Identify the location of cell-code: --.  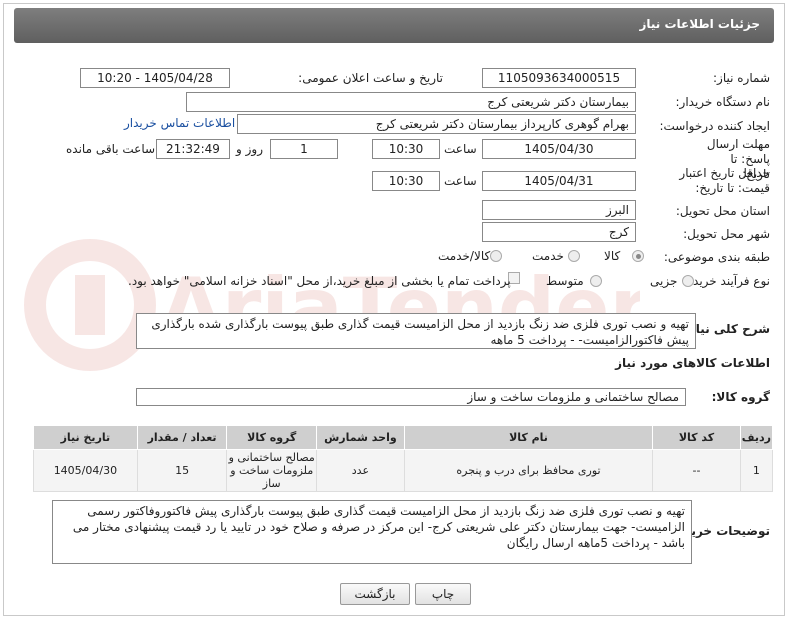
(696, 470).